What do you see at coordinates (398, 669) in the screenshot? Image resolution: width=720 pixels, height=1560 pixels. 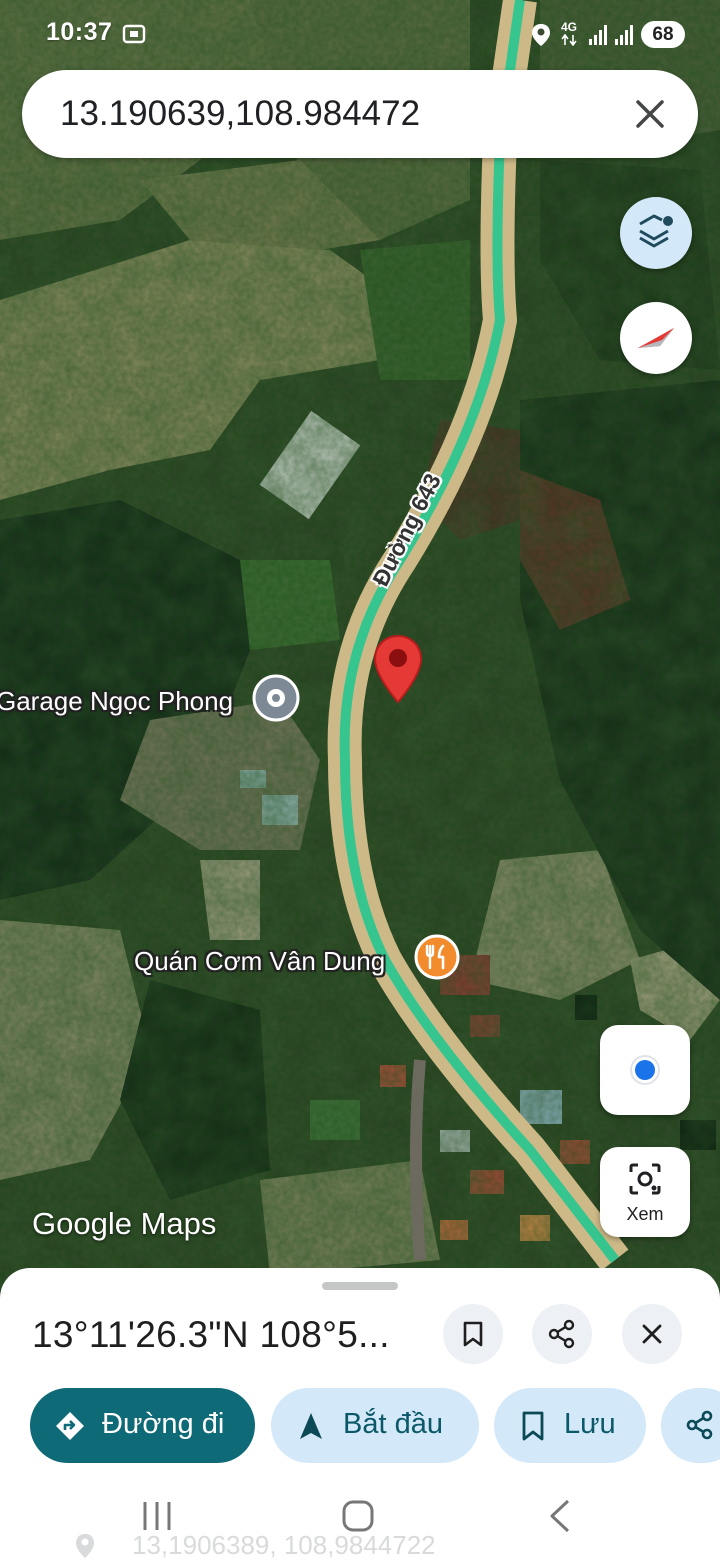 I see `location-pin-icon` at bounding box center [398, 669].